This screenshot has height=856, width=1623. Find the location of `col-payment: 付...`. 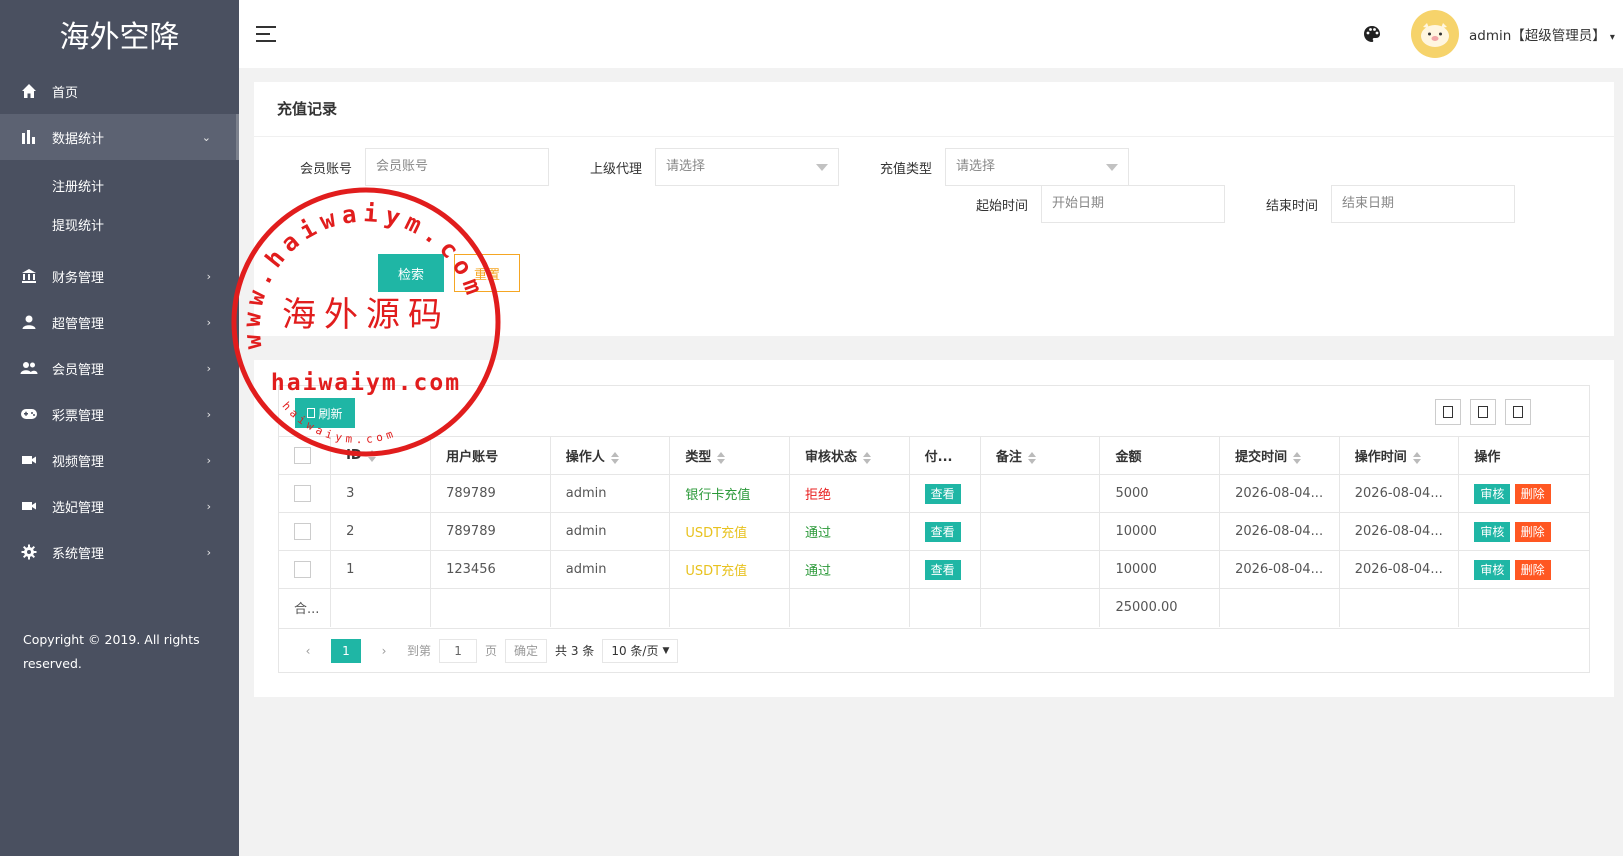

col-payment: 付... is located at coordinates (945, 455).